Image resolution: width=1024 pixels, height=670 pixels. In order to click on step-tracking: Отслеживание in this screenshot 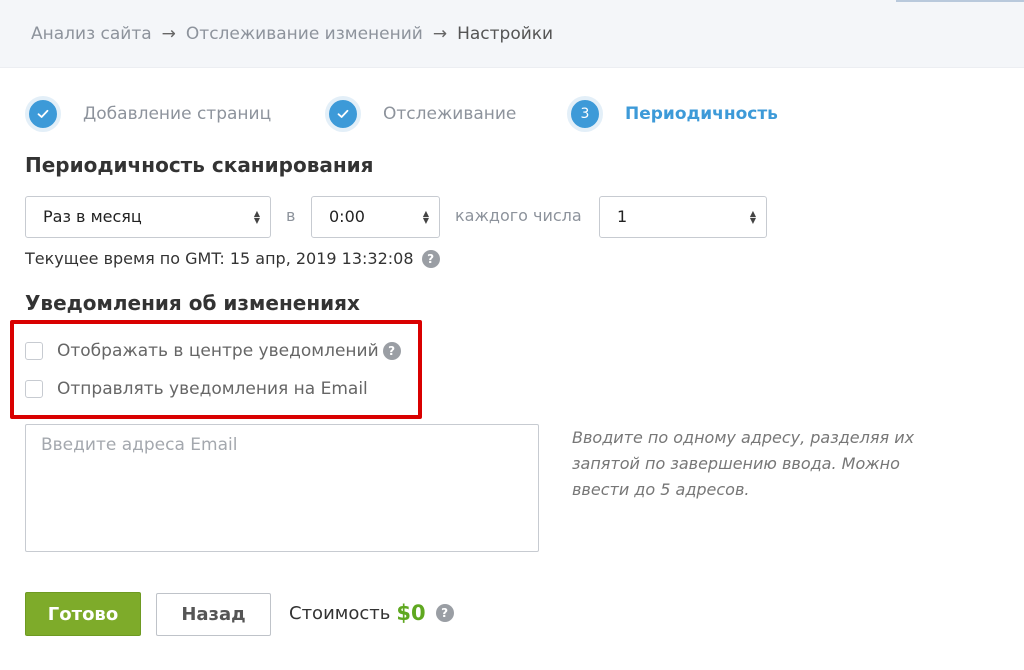, I will do `click(420, 114)`.